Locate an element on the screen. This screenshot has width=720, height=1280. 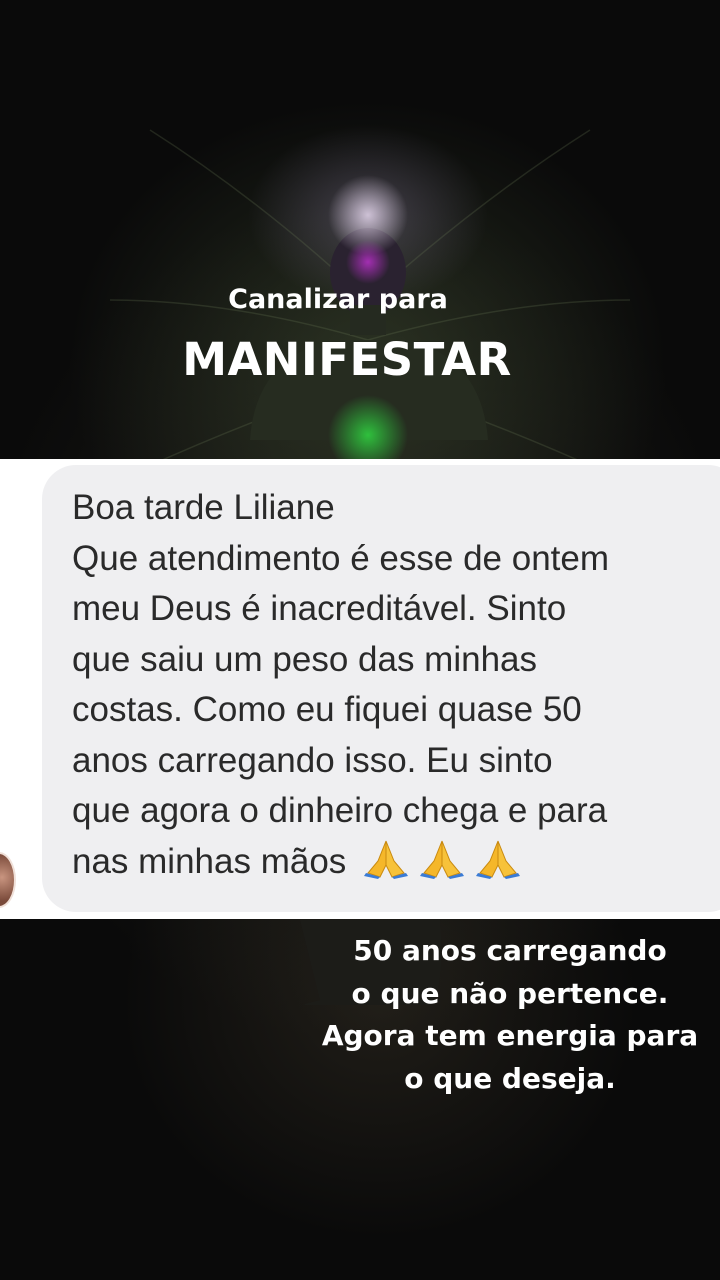
header-title: MANIFESTAR is located at coordinates (347, 359).